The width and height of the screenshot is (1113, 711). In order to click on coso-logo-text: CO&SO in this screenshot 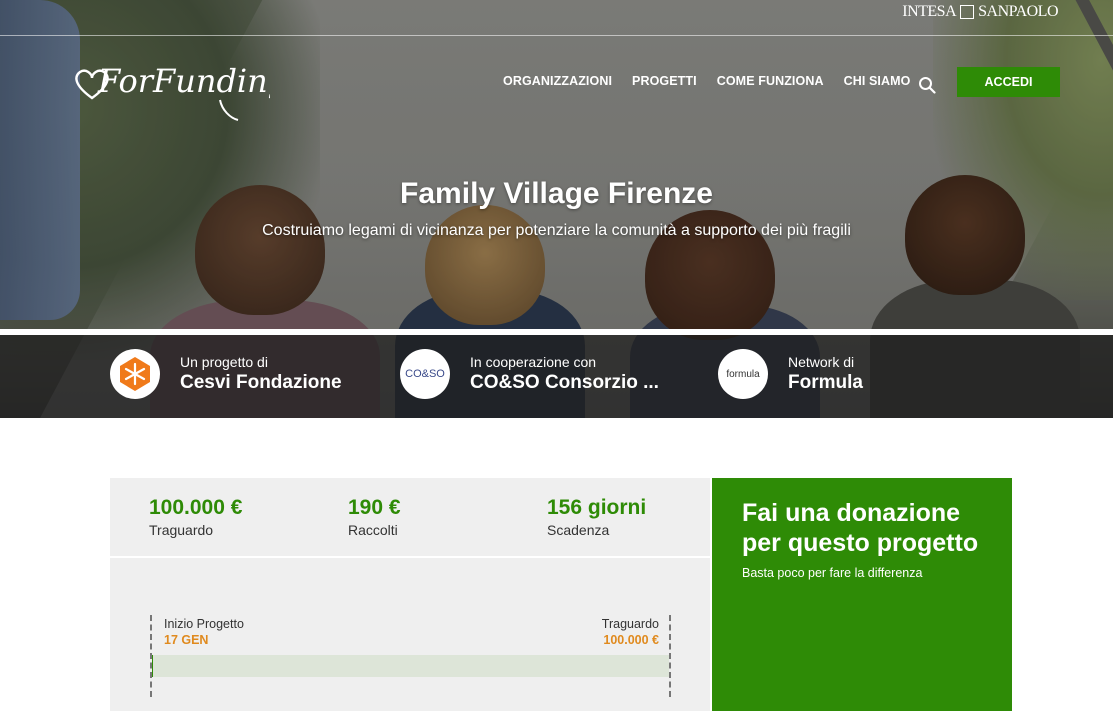, I will do `click(425, 374)`.